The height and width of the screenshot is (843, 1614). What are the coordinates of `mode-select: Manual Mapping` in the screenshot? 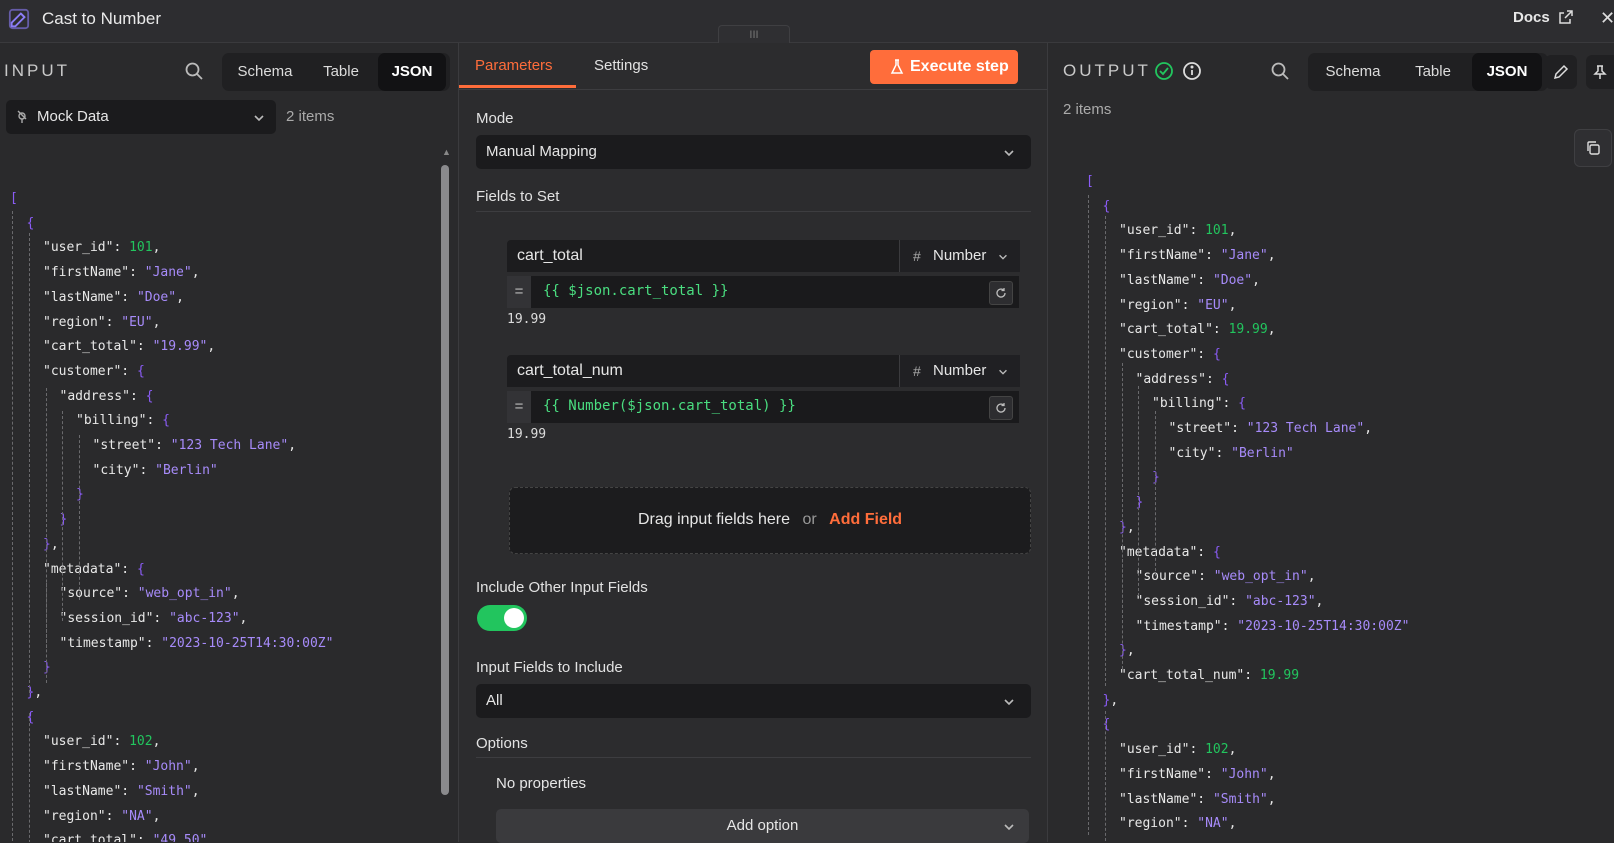 It's located at (753, 152).